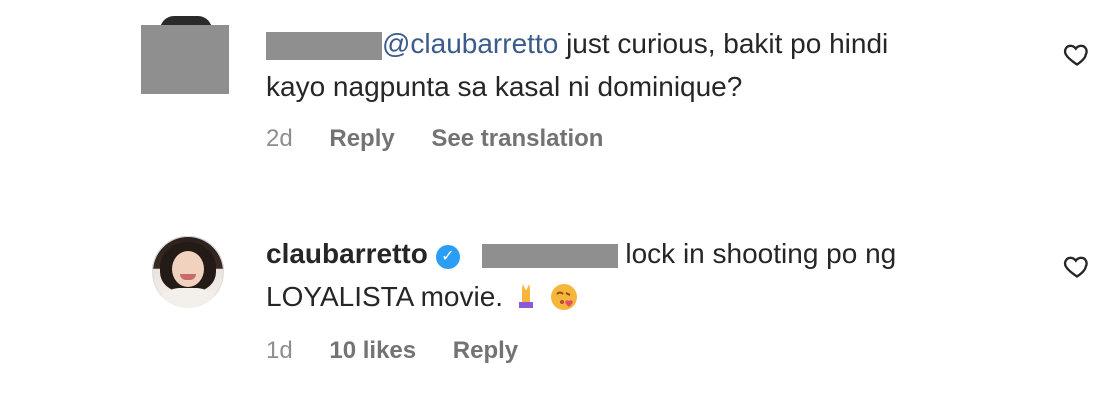  Describe the element at coordinates (324, 45) in the screenshot. I see `redacted-username` at that location.